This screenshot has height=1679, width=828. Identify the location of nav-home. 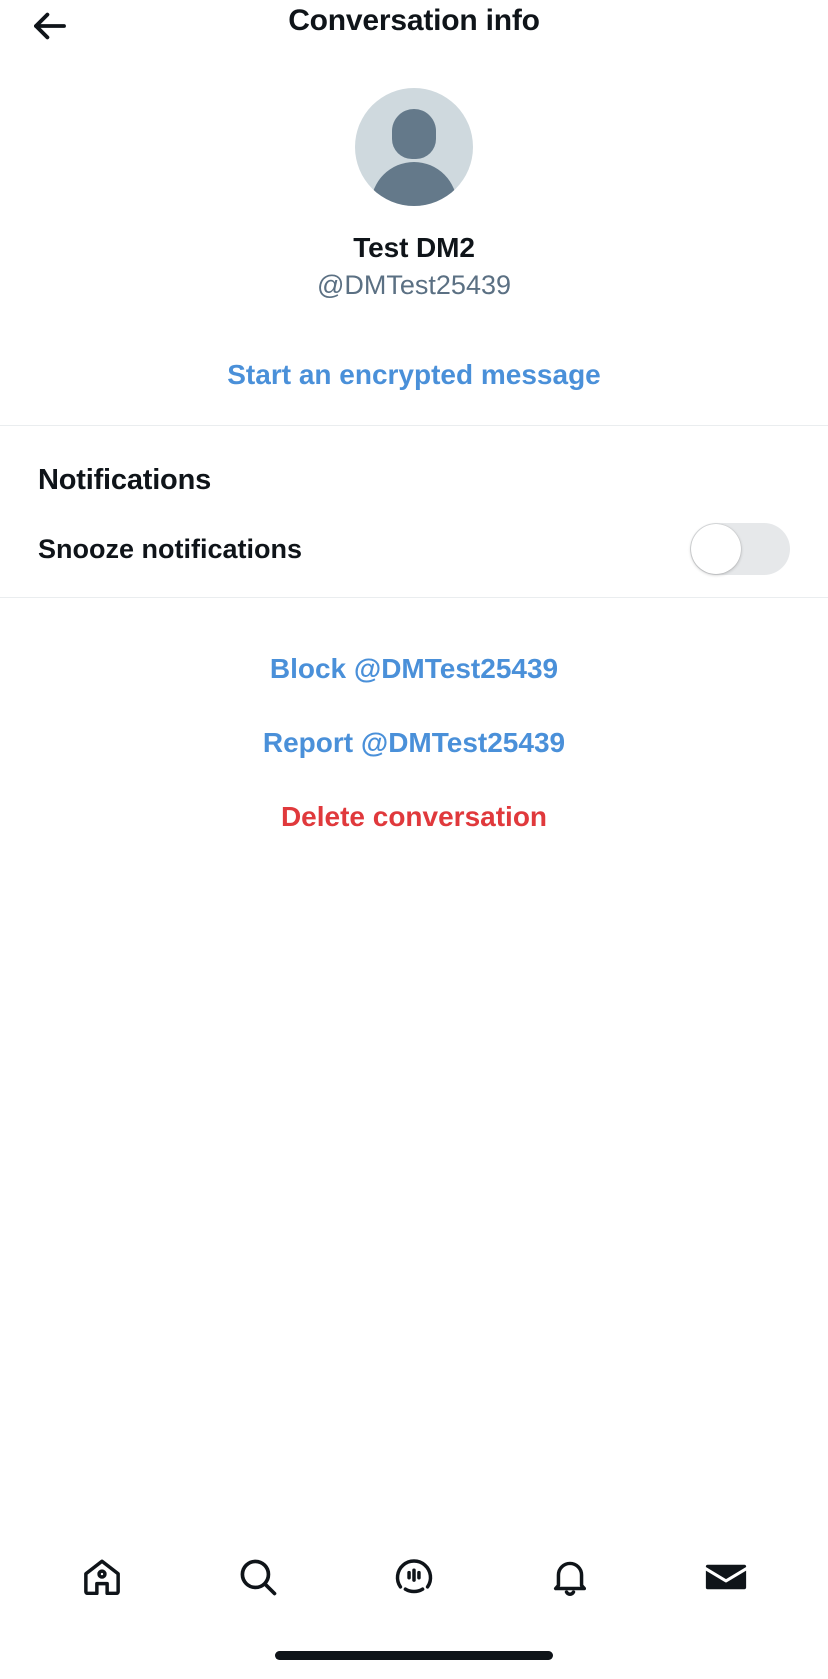
(102, 1579).